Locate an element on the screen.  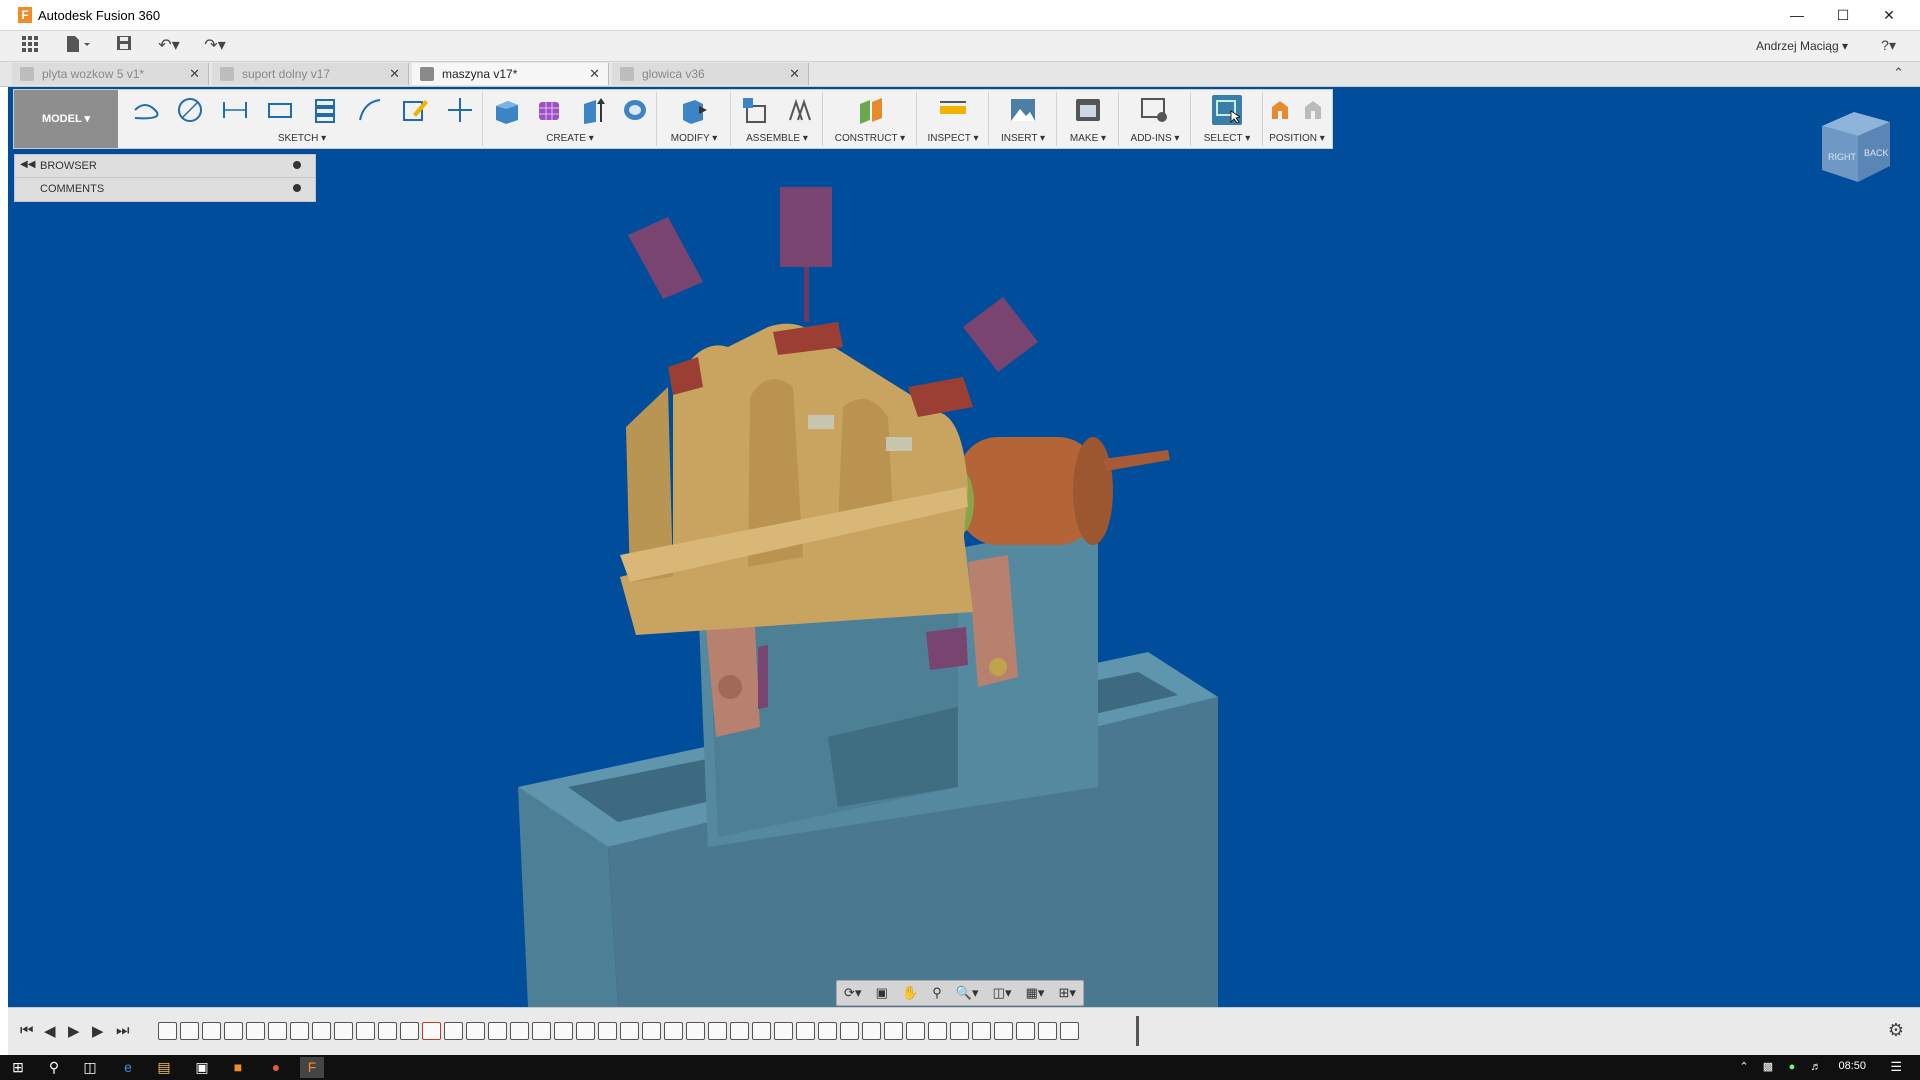
sketch-menu-label: SKETCH ▾ is located at coordinates (302, 138).